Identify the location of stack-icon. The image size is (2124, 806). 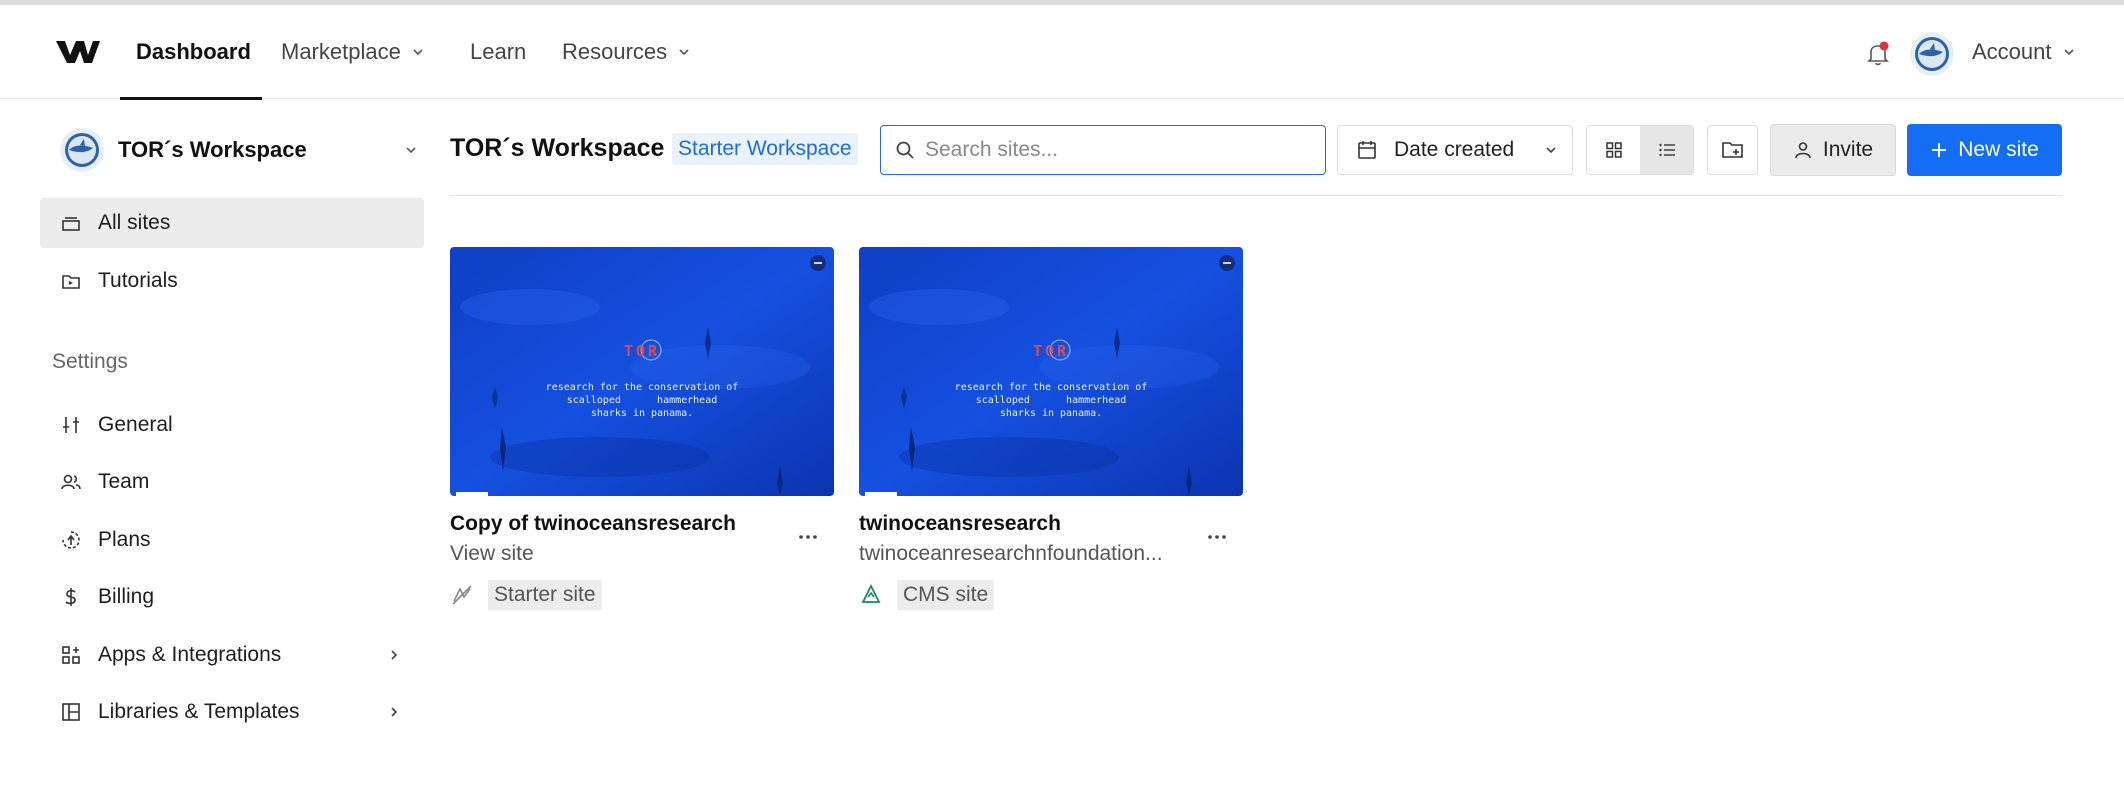
(71, 224).